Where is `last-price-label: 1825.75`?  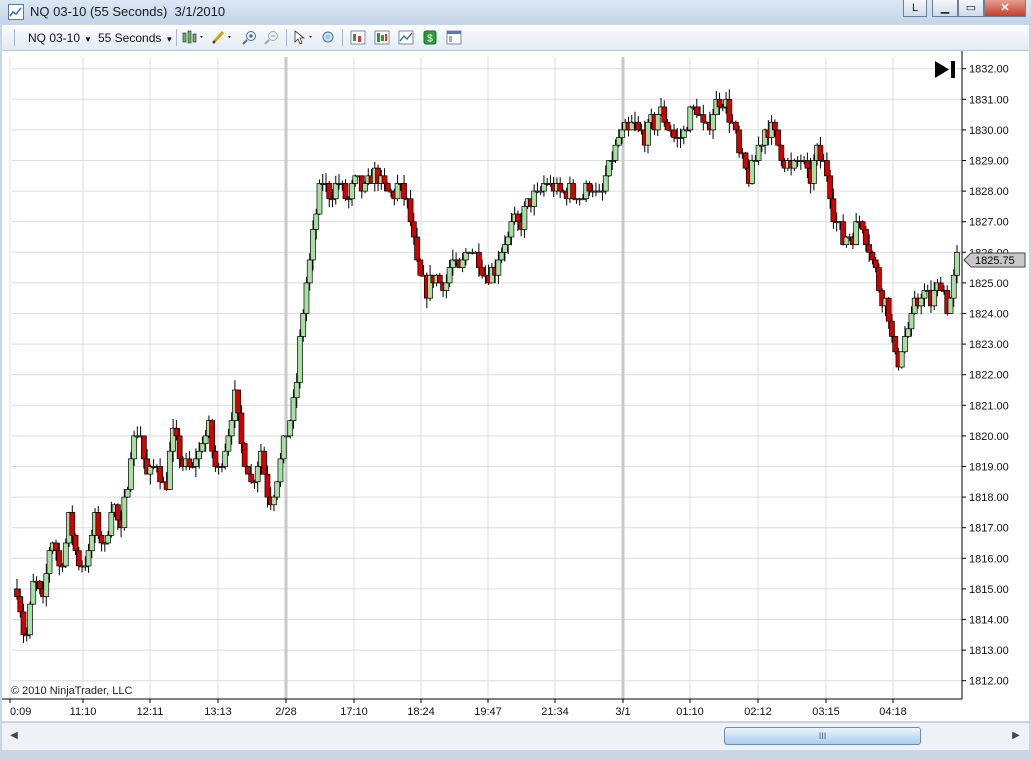
last-price-label: 1825.75 is located at coordinates (995, 261).